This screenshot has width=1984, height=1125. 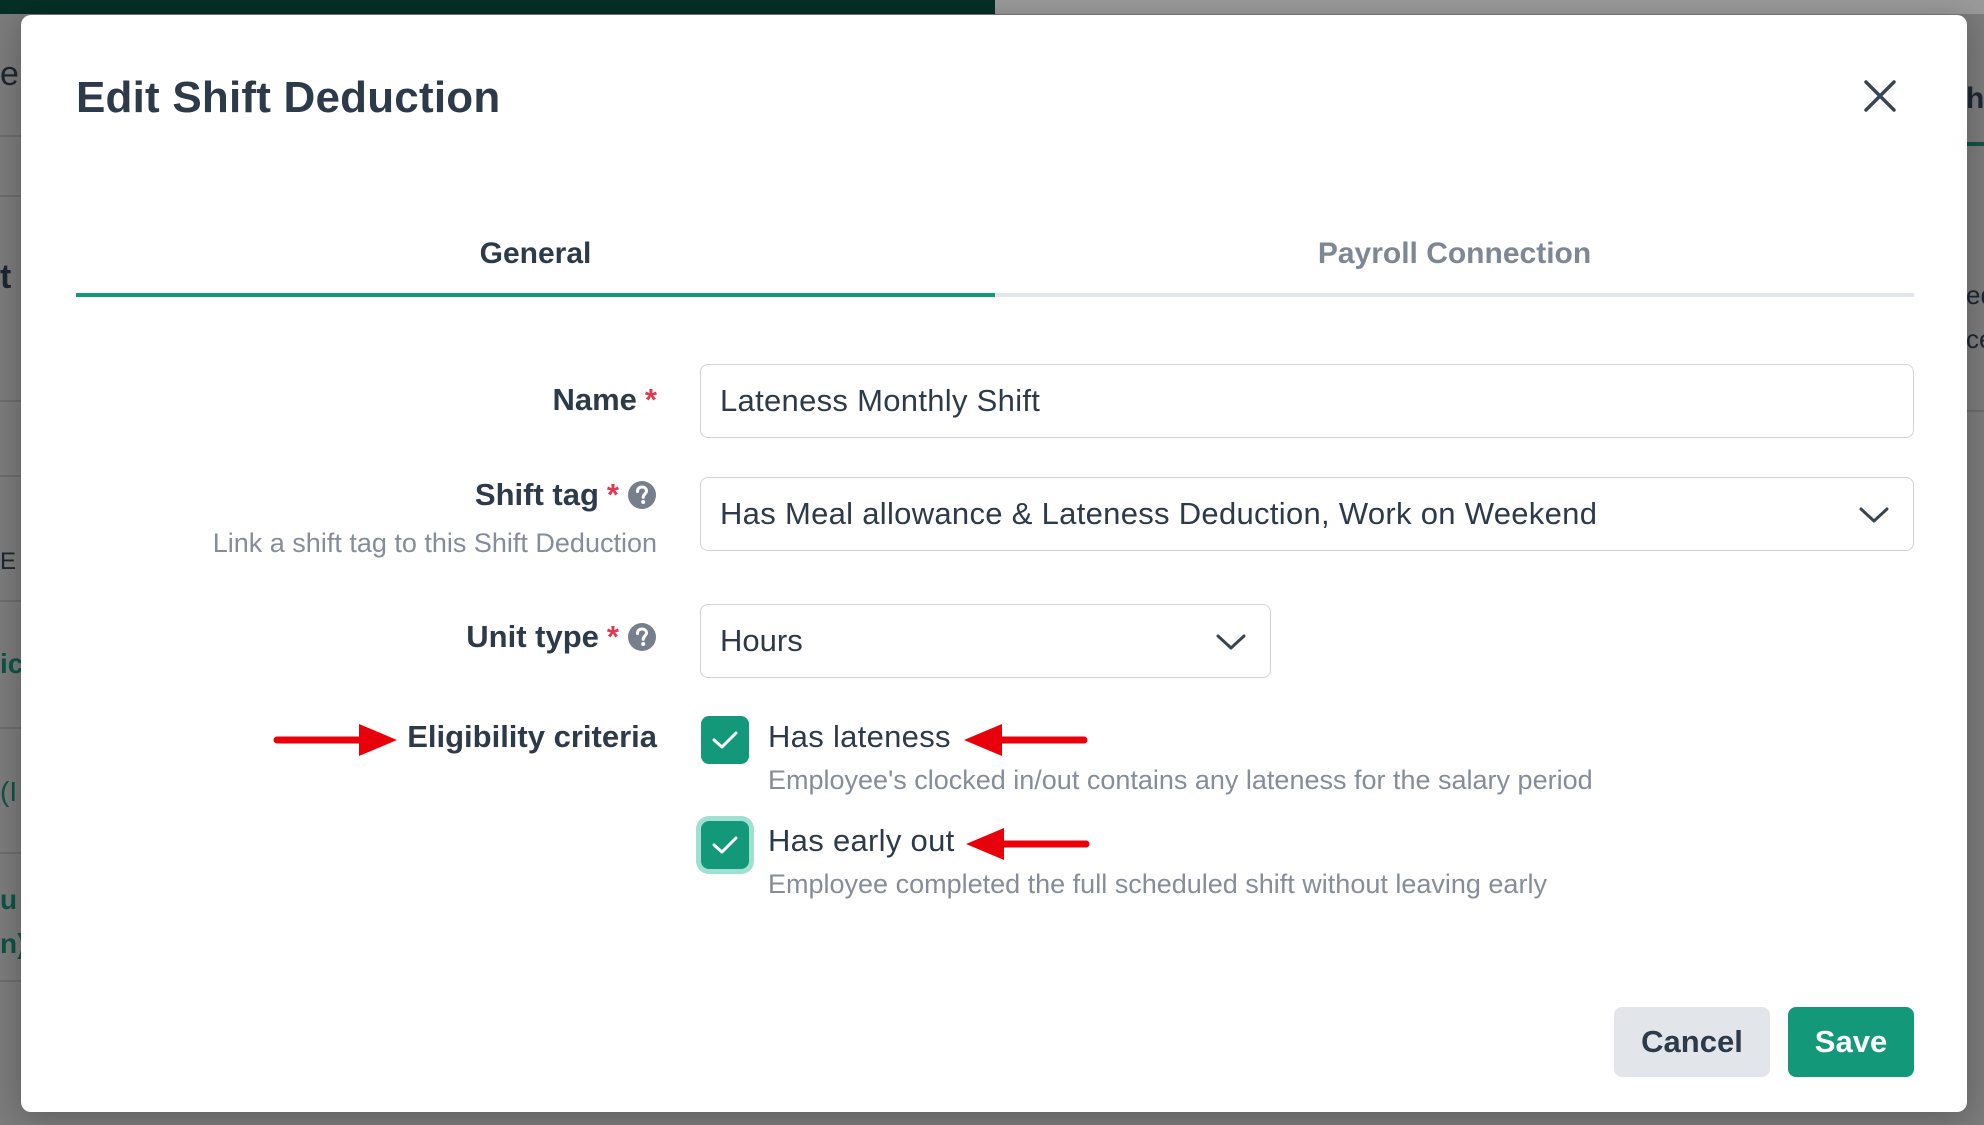 What do you see at coordinates (9, 74) in the screenshot?
I see `background-text-fragment: e` at bounding box center [9, 74].